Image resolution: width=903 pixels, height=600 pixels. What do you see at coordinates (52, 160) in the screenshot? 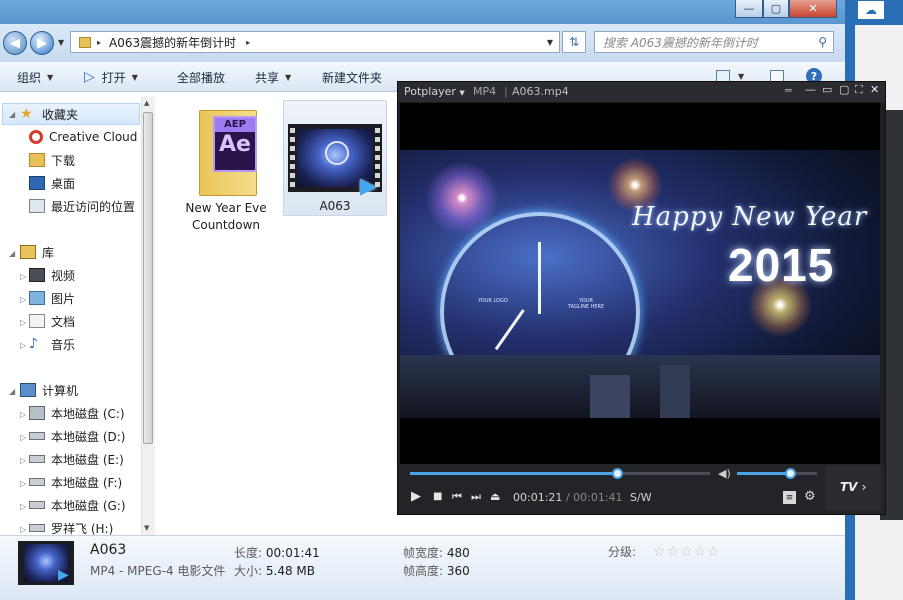
I see `nav-downloads: 下载` at bounding box center [52, 160].